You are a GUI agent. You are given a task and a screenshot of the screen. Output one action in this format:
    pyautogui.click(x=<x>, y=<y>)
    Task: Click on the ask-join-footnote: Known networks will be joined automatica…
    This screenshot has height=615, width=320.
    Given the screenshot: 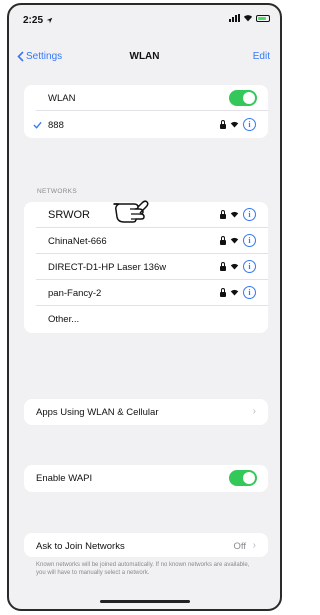 What is the action you would take?
    pyautogui.click(x=143, y=569)
    